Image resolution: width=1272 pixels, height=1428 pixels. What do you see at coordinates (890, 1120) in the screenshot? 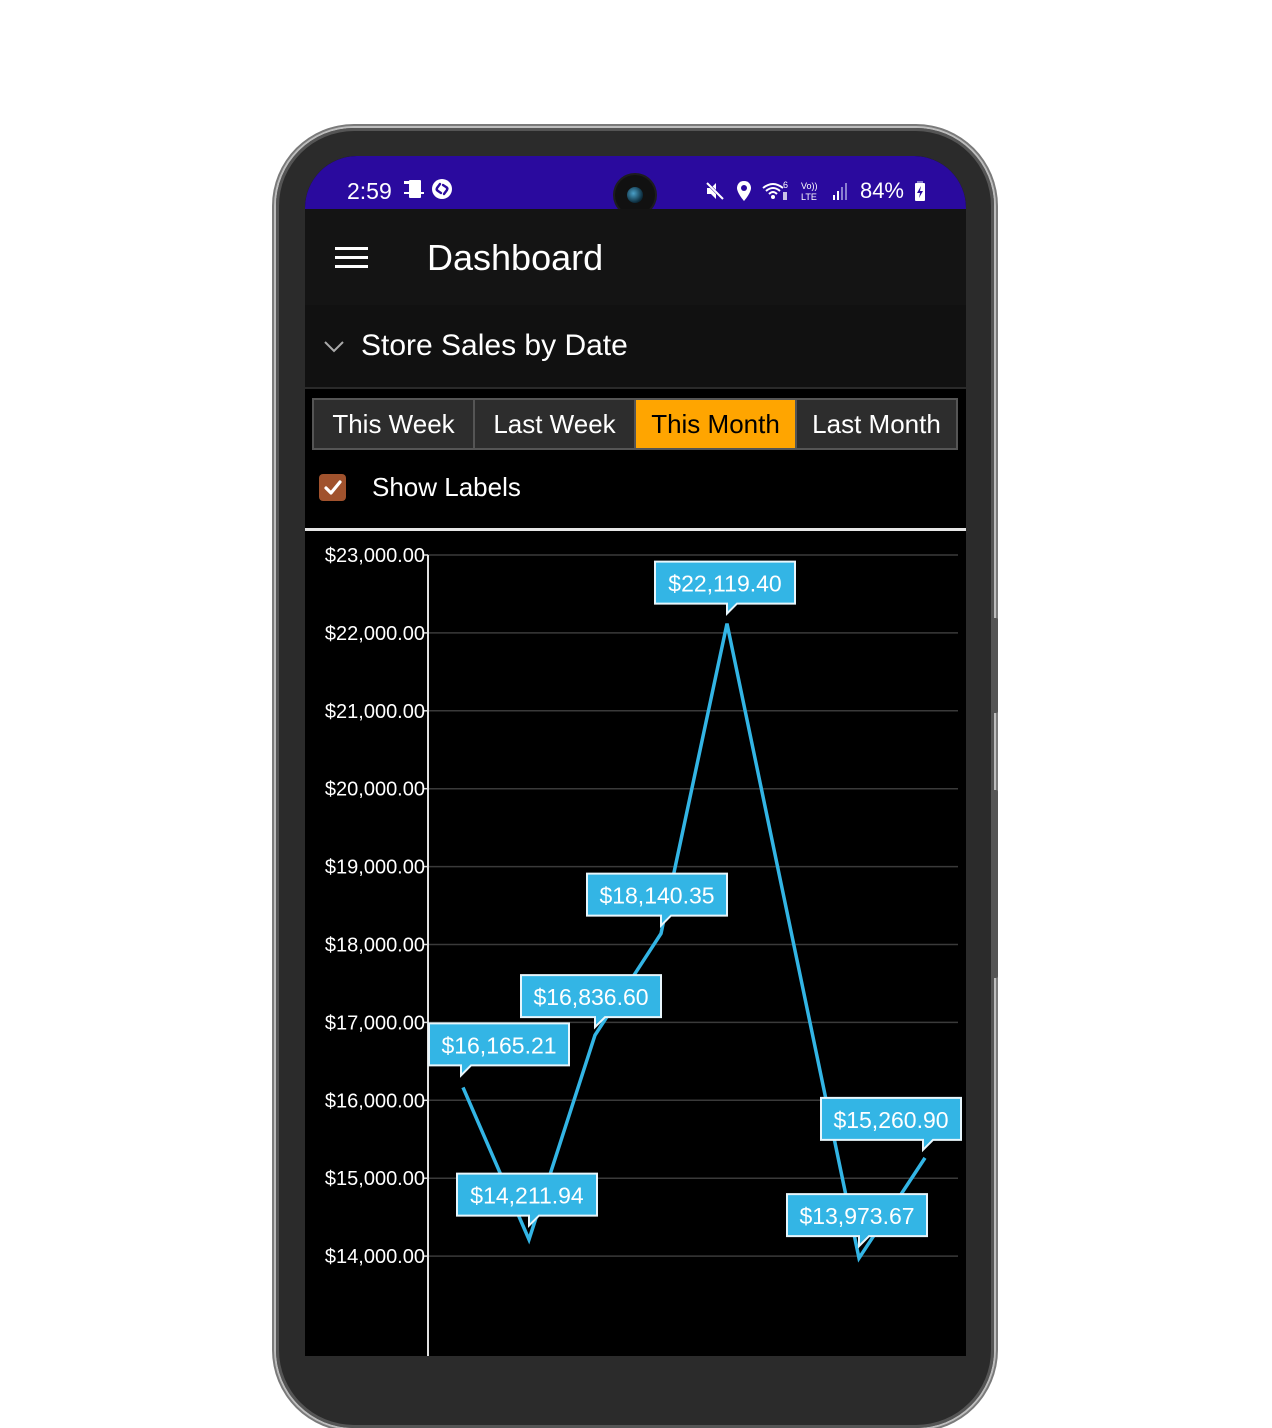
I see `data-label: $15,260.90` at bounding box center [890, 1120].